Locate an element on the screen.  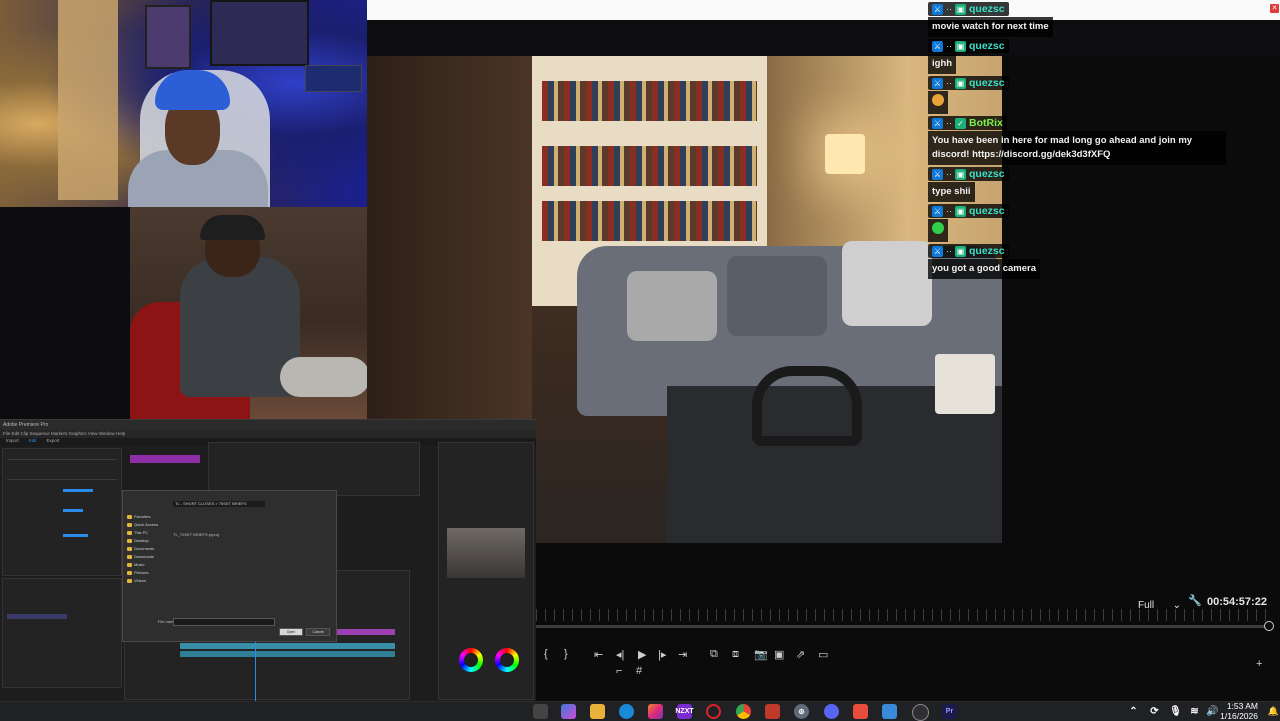
app-icon is located at coordinates (860, 711).